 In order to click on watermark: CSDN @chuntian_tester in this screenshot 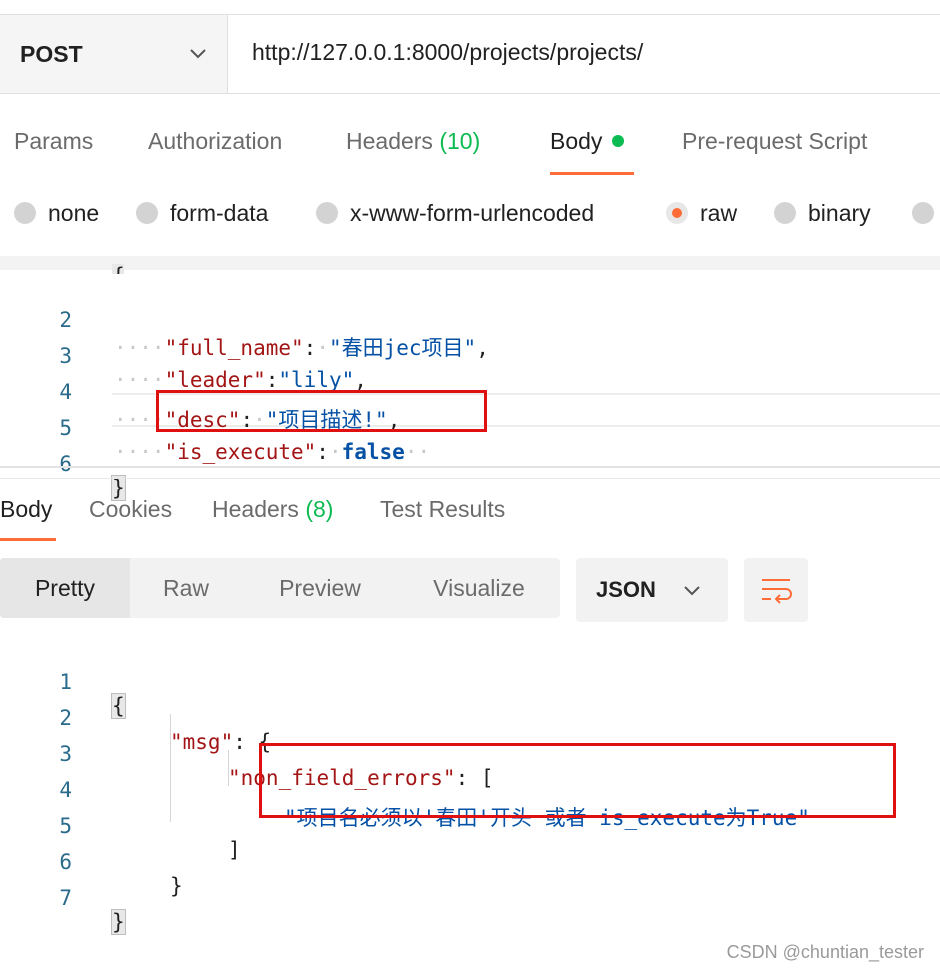, I will do `click(825, 952)`.